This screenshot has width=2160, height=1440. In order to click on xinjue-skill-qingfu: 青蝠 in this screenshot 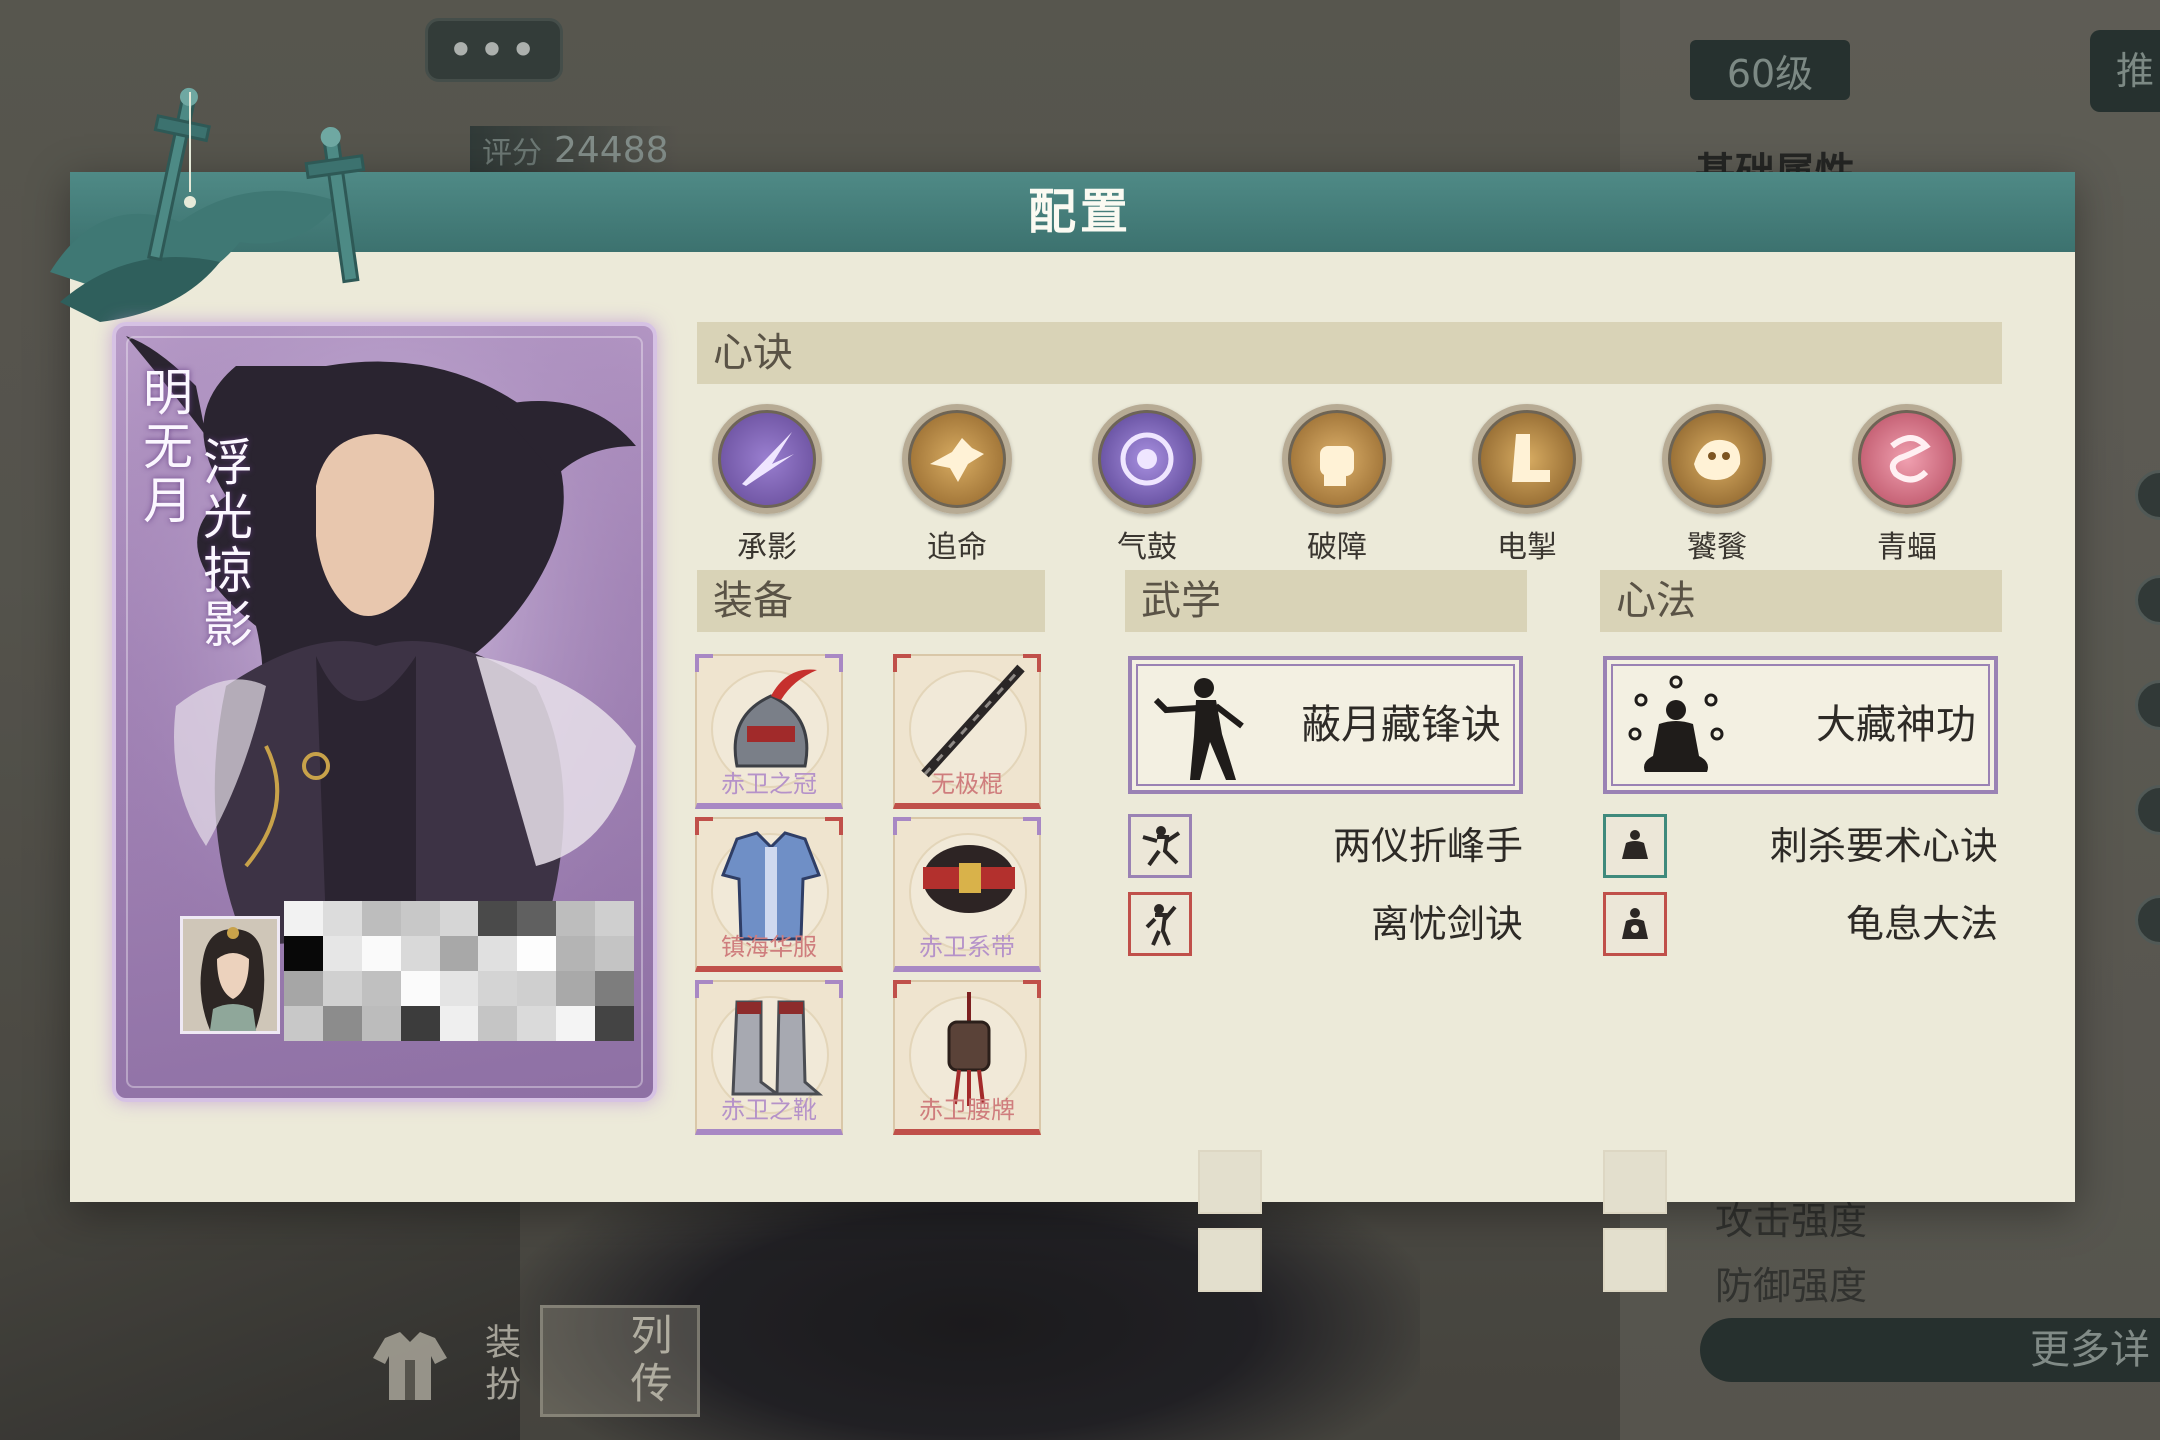, I will do `click(1907, 485)`.